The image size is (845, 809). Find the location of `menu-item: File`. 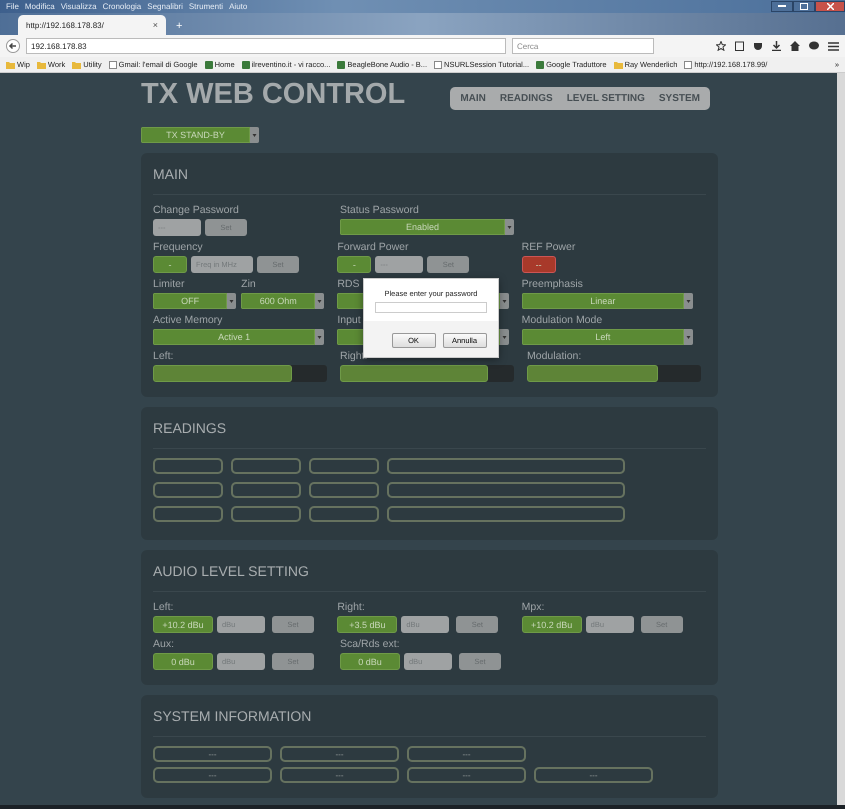

menu-item: File is located at coordinates (12, 6).